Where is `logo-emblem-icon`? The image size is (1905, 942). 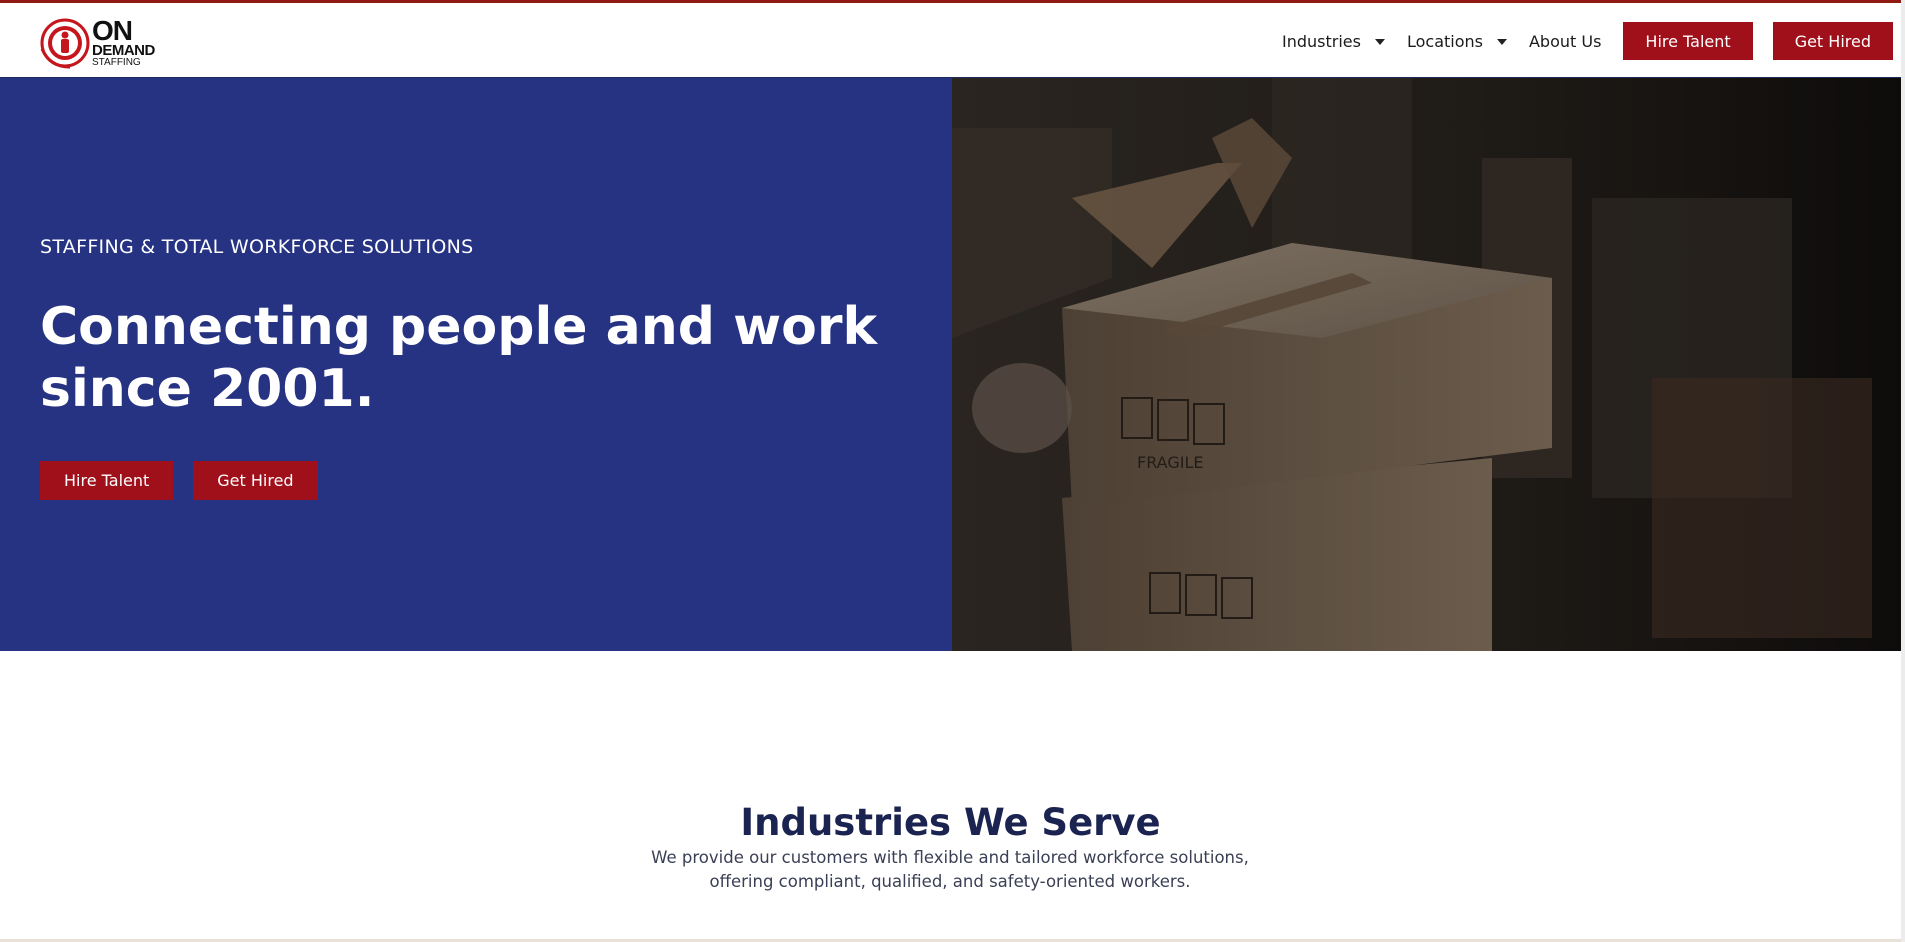 logo-emblem-icon is located at coordinates (65, 43).